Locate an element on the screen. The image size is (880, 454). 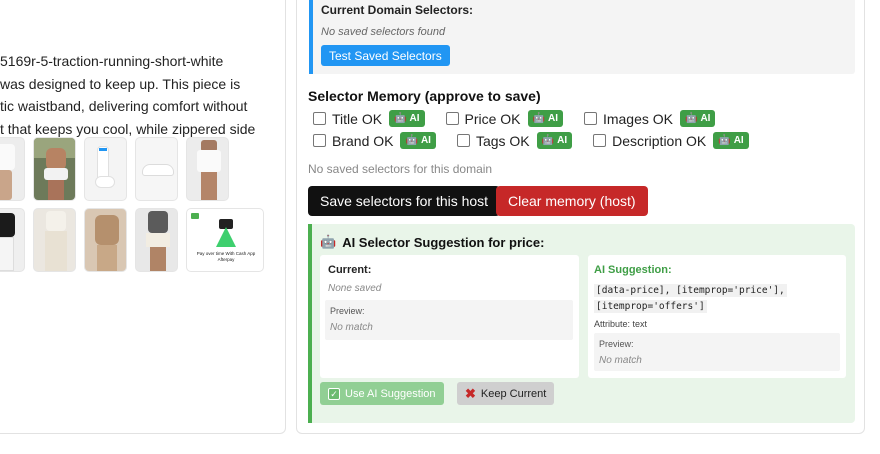
brand-ok-option: Brand OK 🤖 AI is located at coordinates (374, 140).